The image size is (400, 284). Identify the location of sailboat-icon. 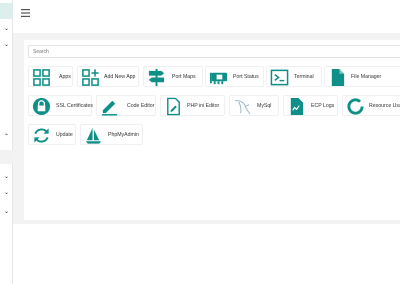
(93, 135).